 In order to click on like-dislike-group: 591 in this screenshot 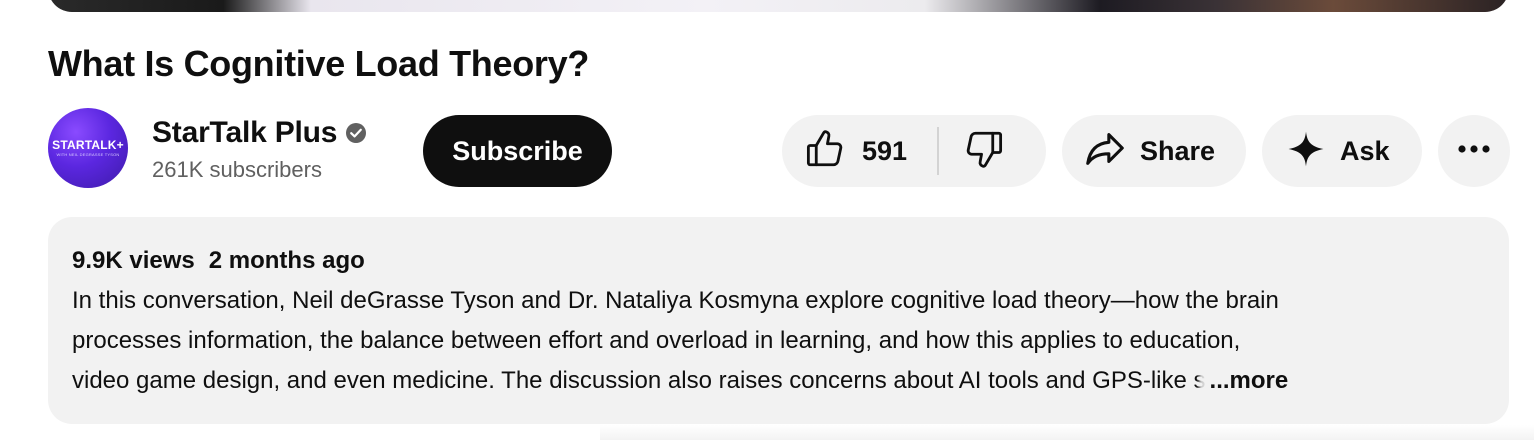, I will do `click(914, 151)`.